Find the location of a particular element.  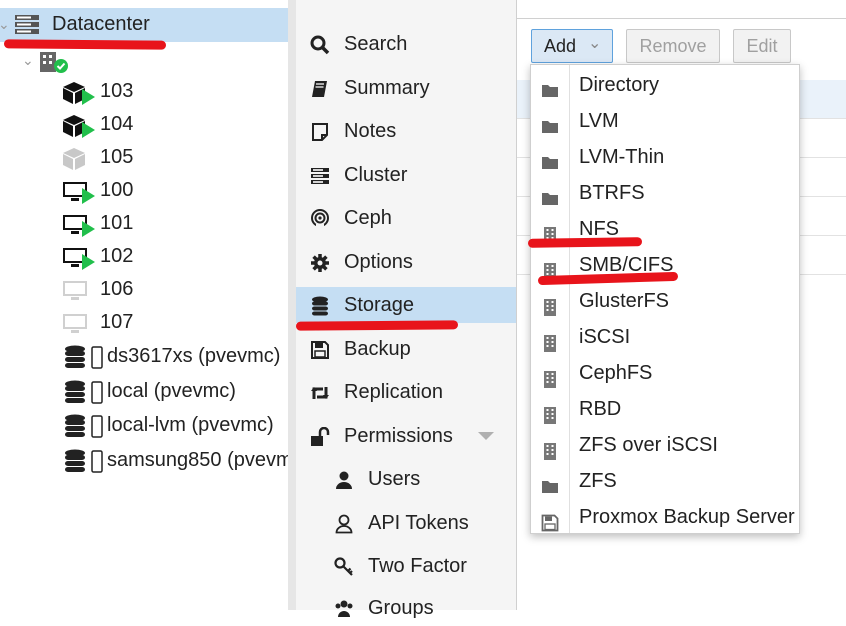

menu-item-label: Proxmox Backup Server is located at coordinates (687, 517).